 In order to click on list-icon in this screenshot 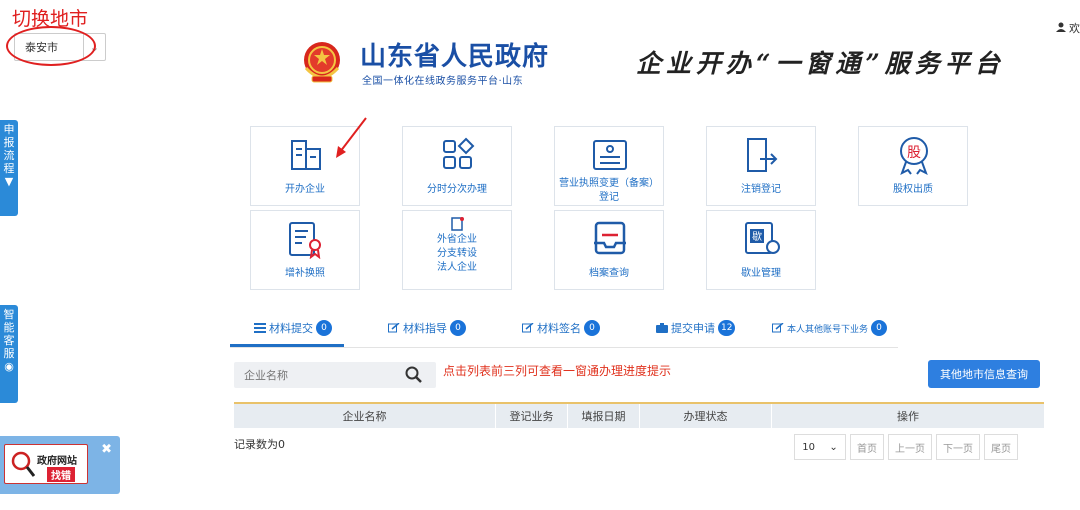, I will do `click(260, 328)`.